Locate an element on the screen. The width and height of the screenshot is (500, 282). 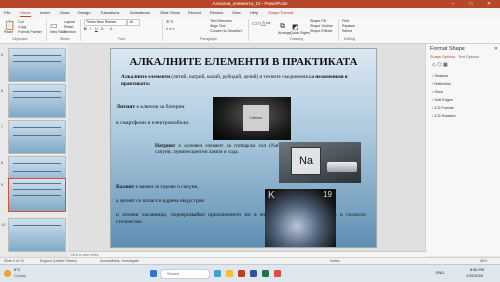
select-button: Select is located at coordinates (347, 31).